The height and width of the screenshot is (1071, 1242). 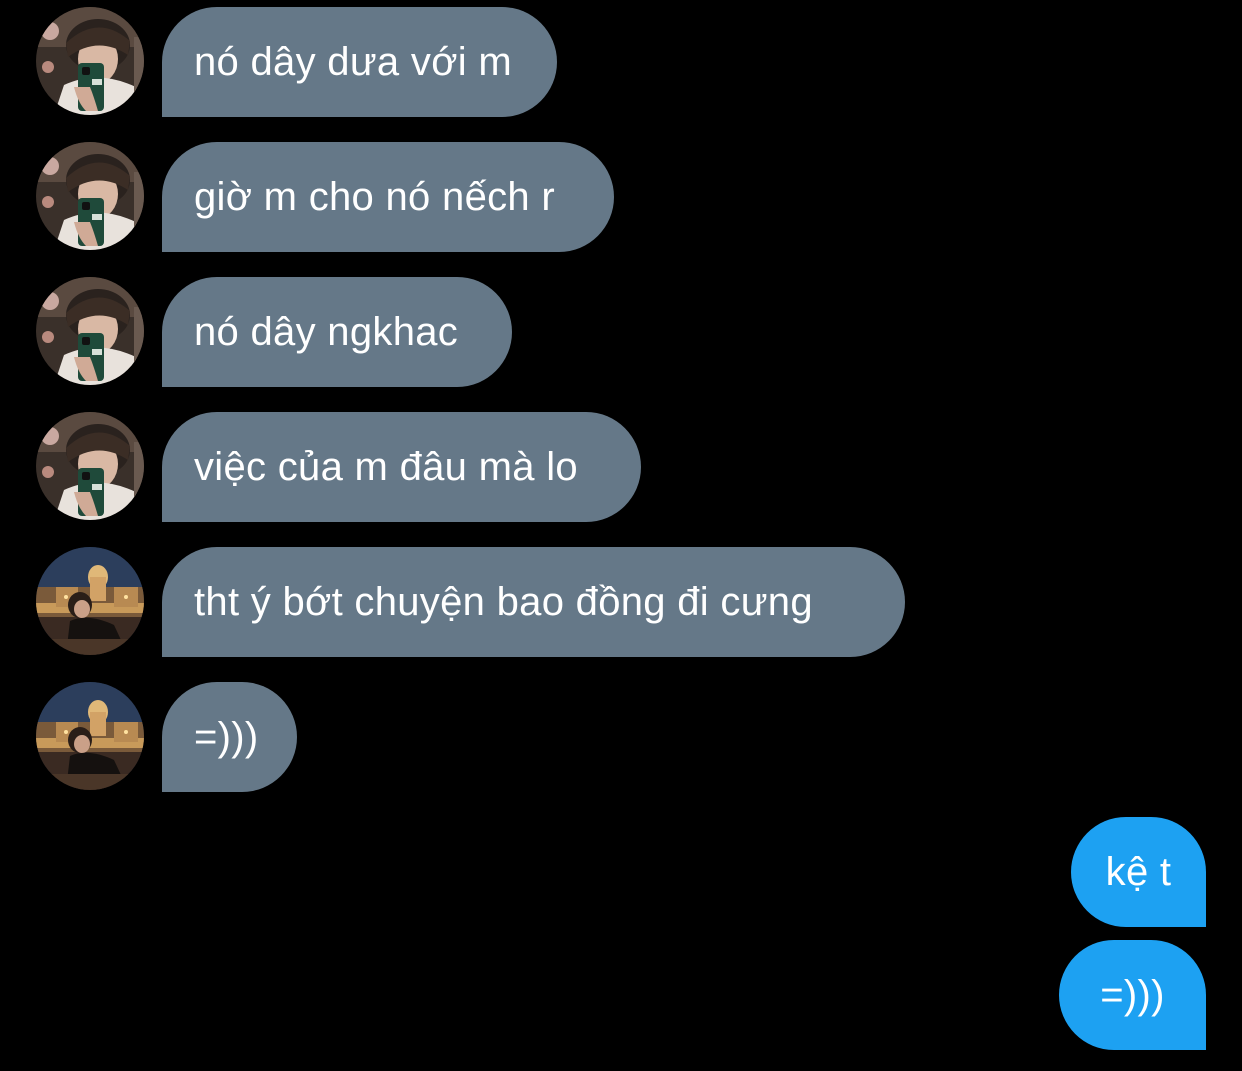 I want to click on message-text: giờ m cho nó nếch r, so click(x=374, y=196).